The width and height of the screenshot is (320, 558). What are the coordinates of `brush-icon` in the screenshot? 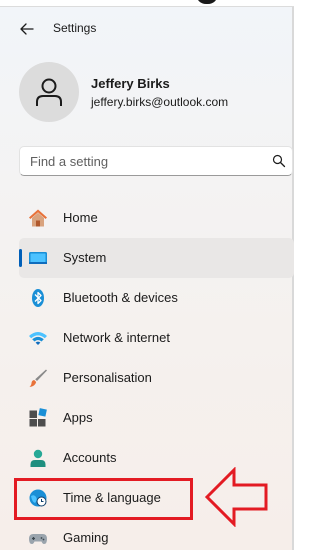 It's located at (38, 378).